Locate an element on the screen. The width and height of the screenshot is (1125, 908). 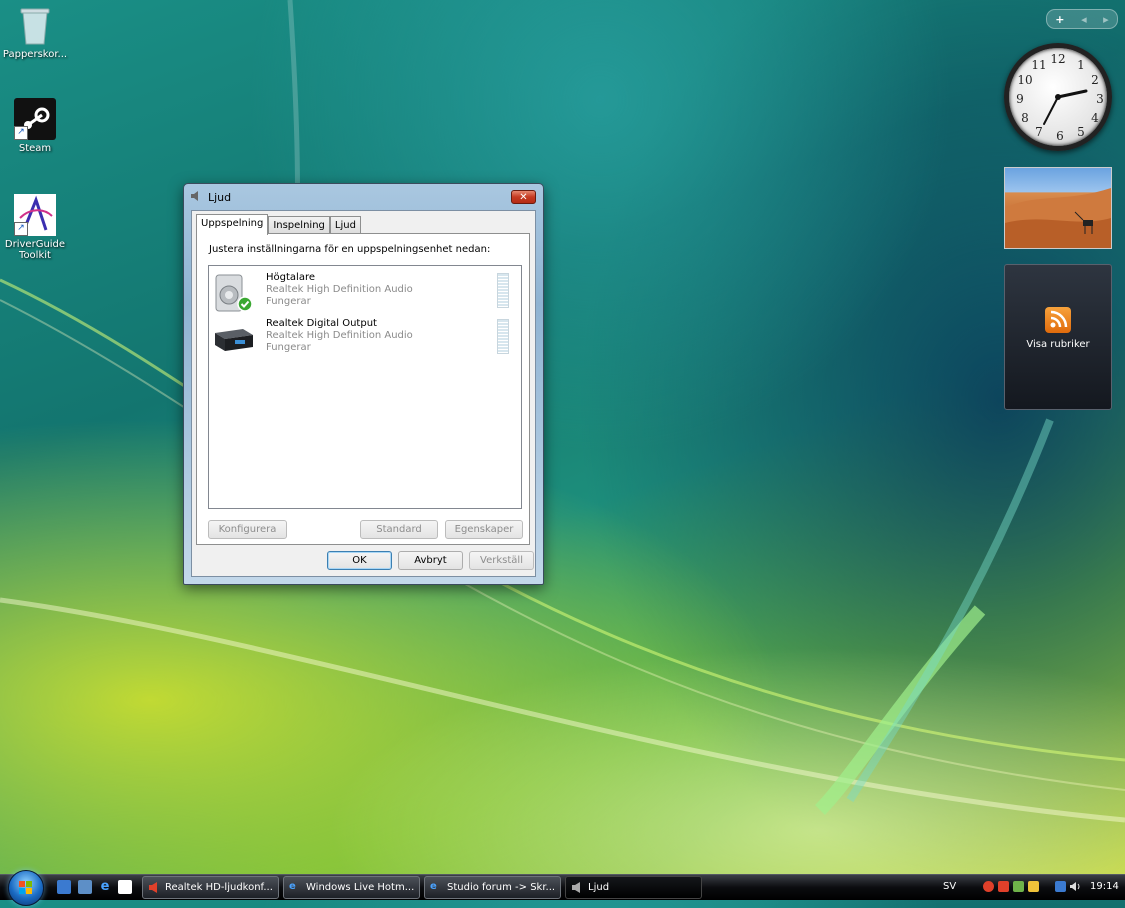
slideshow-gadget is located at coordinates (1058, 208).